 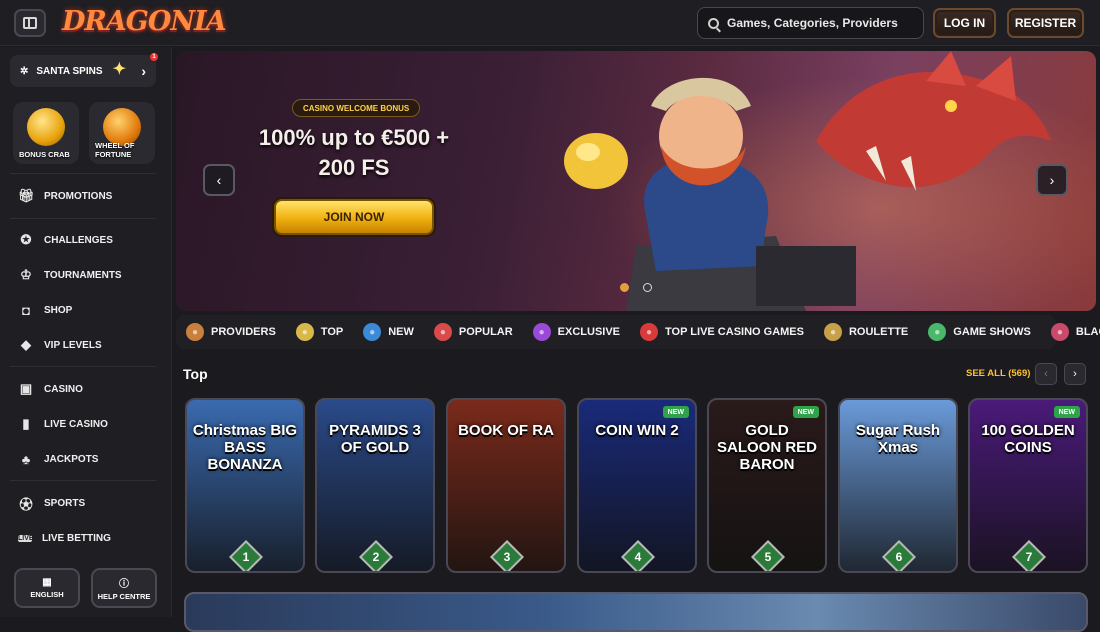 I want to click on games-next-button: ›, so click(x=1075, y=374).